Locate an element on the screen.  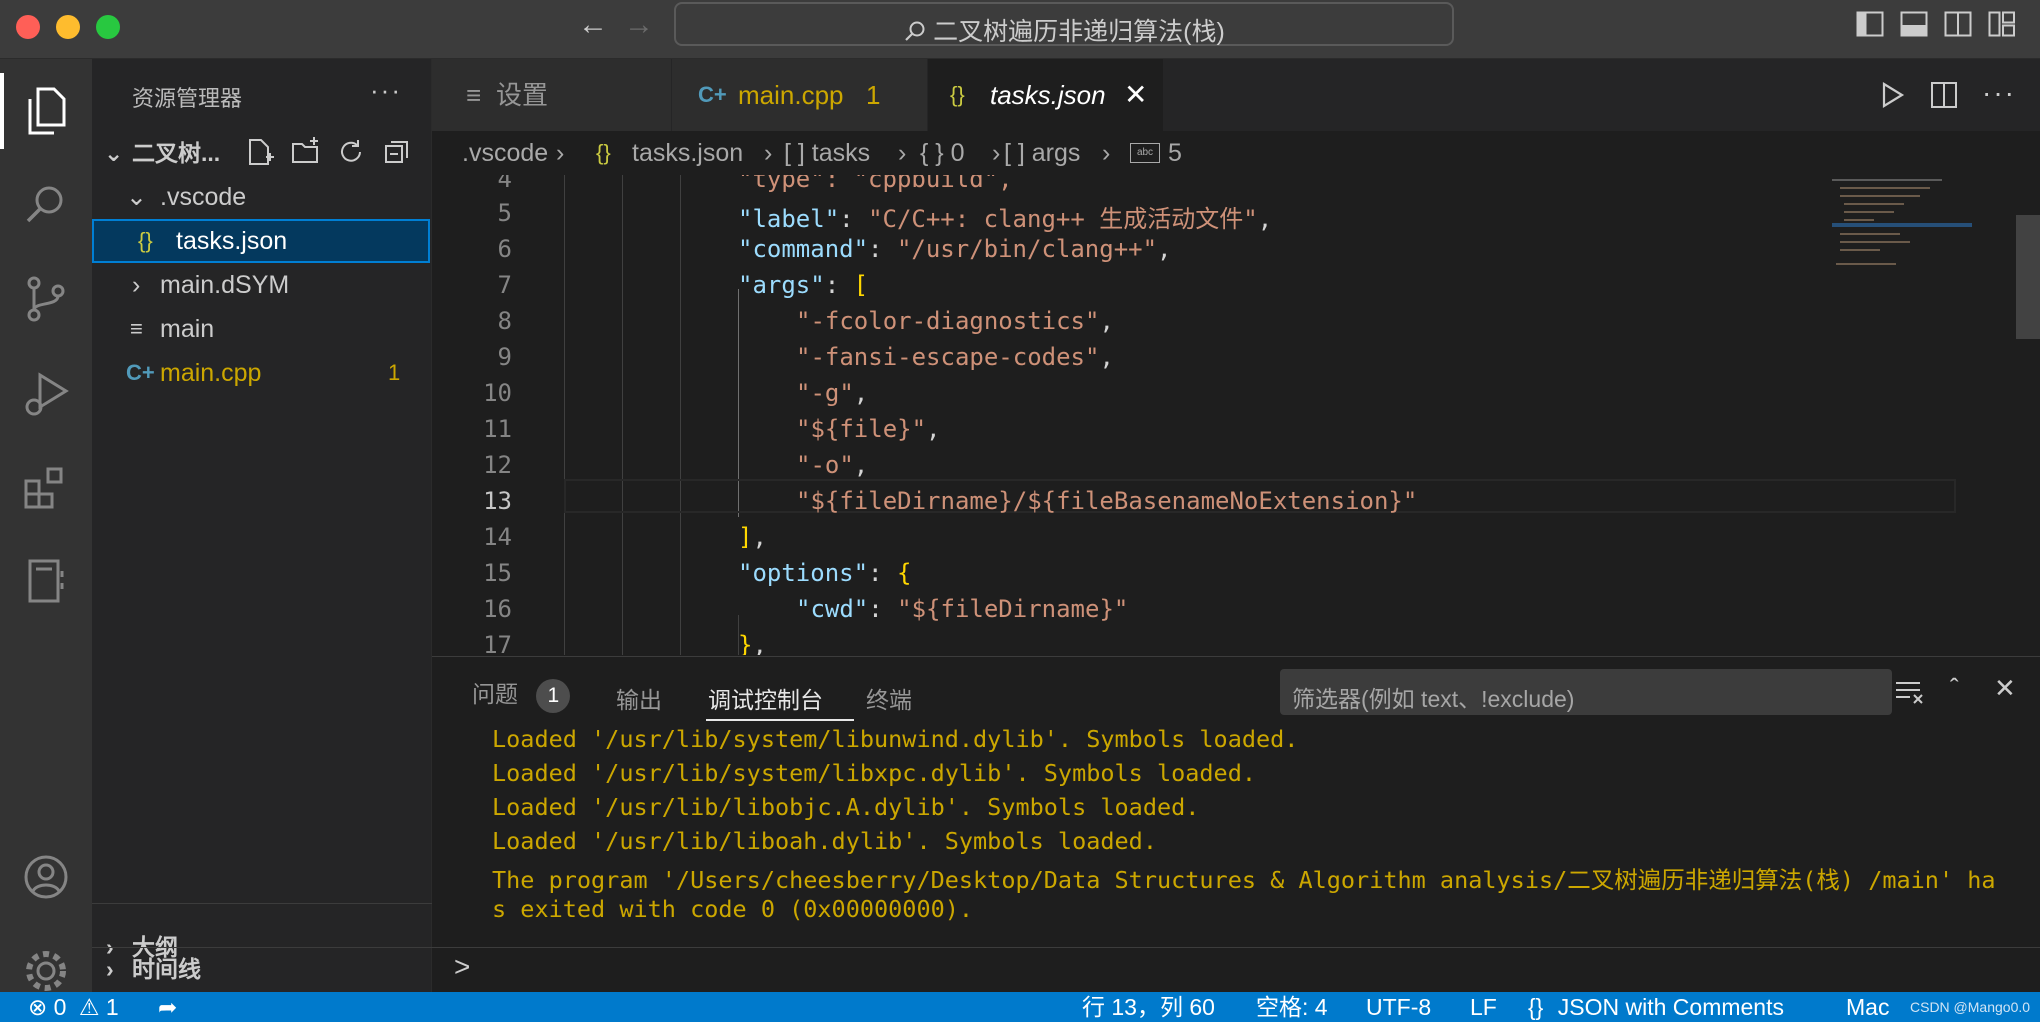
run-debug-status-icon: ➦ is located at coordinates (167, 1007).